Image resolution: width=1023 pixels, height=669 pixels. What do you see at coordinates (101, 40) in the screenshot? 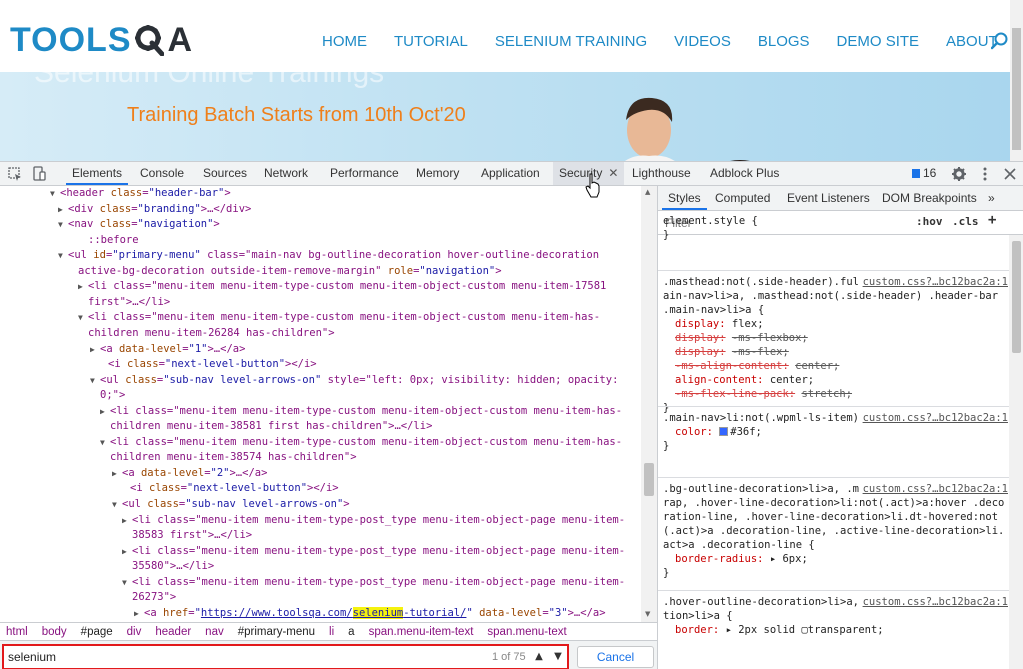
I see `toolsqa-logo: TOOLS A` at bounding box center [101, 40].